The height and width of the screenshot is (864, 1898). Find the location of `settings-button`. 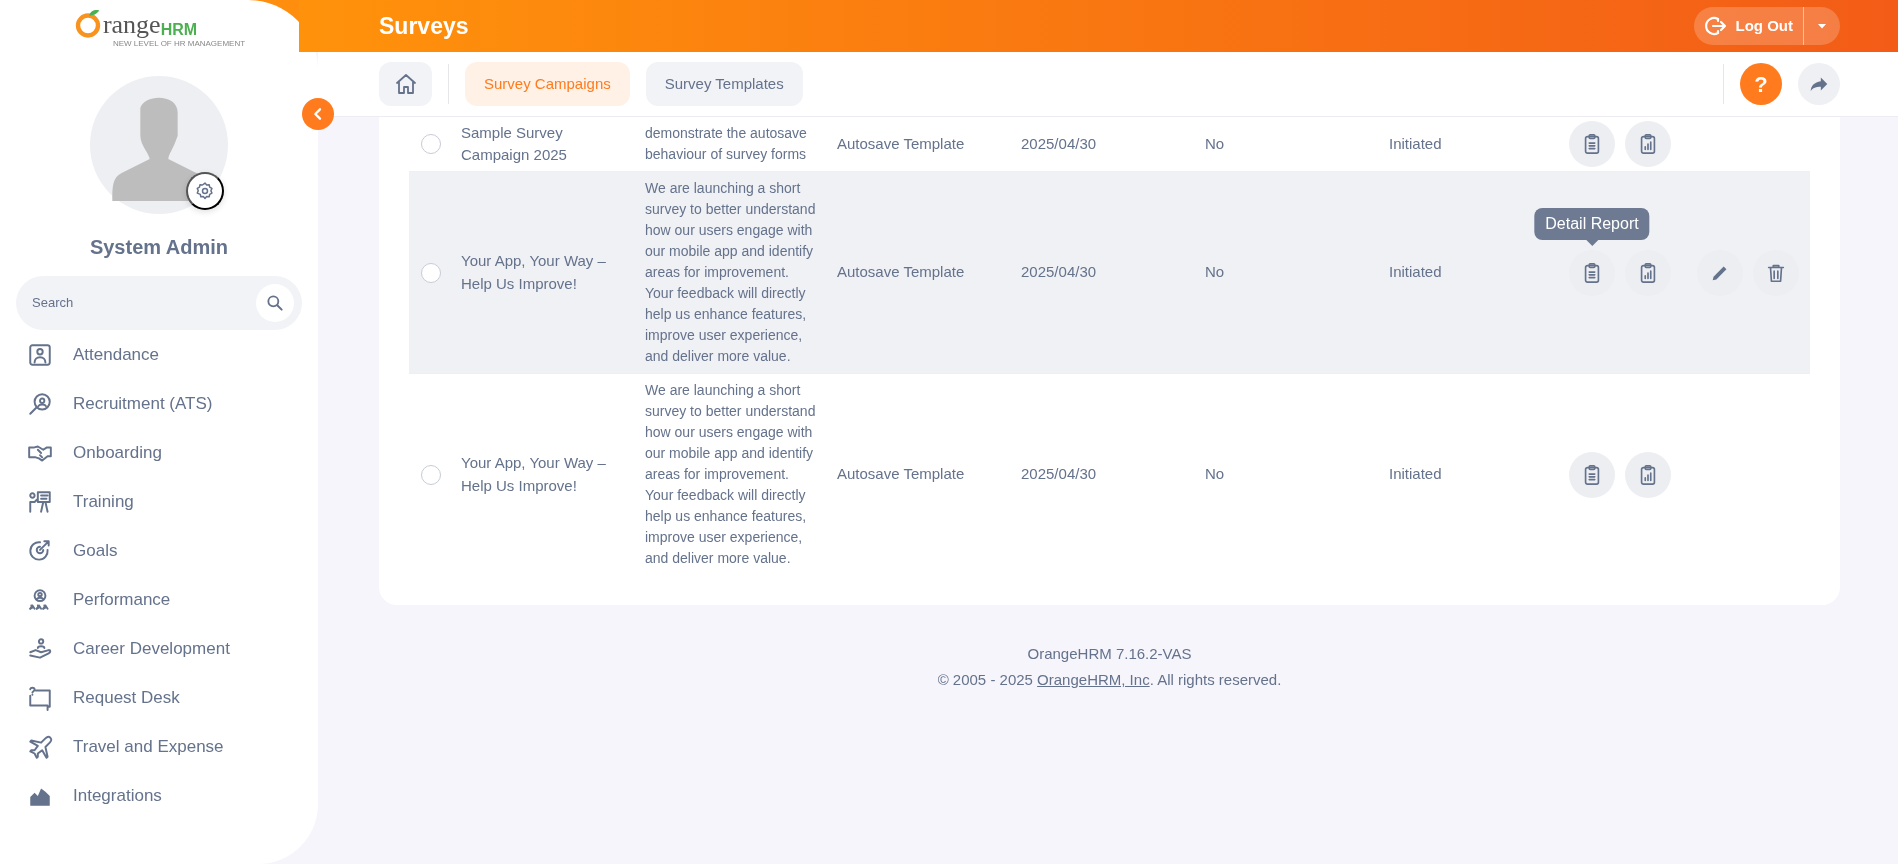

settings-button is located at coordinates (205, 191).